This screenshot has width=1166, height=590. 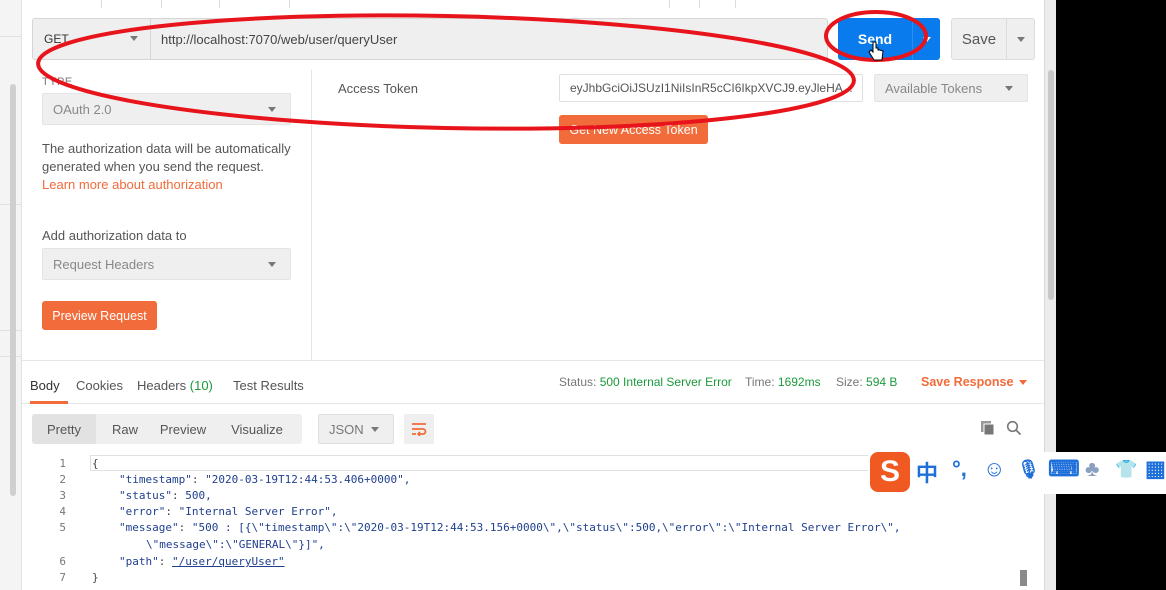 I want to click on wrap-lines-button, so click(x=419, y=429).